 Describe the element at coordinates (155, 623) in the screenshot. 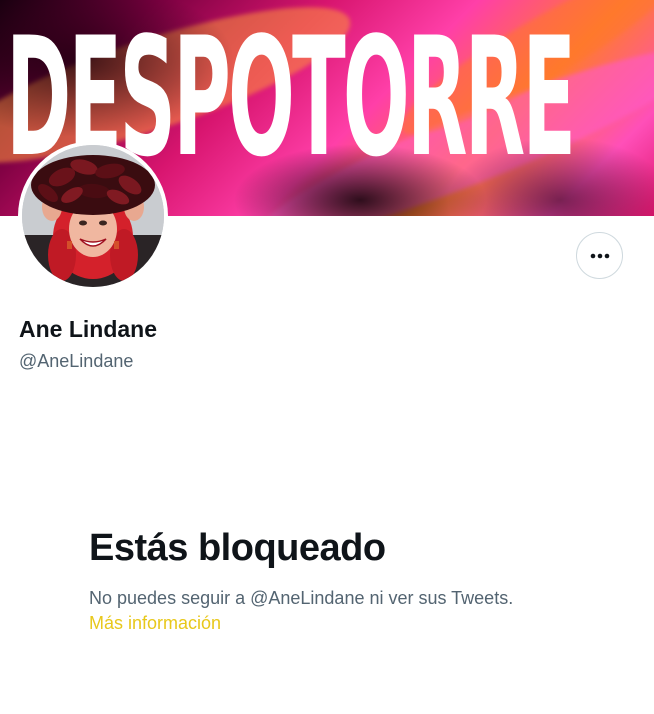

I see `more-info-link: Más información` at that location.